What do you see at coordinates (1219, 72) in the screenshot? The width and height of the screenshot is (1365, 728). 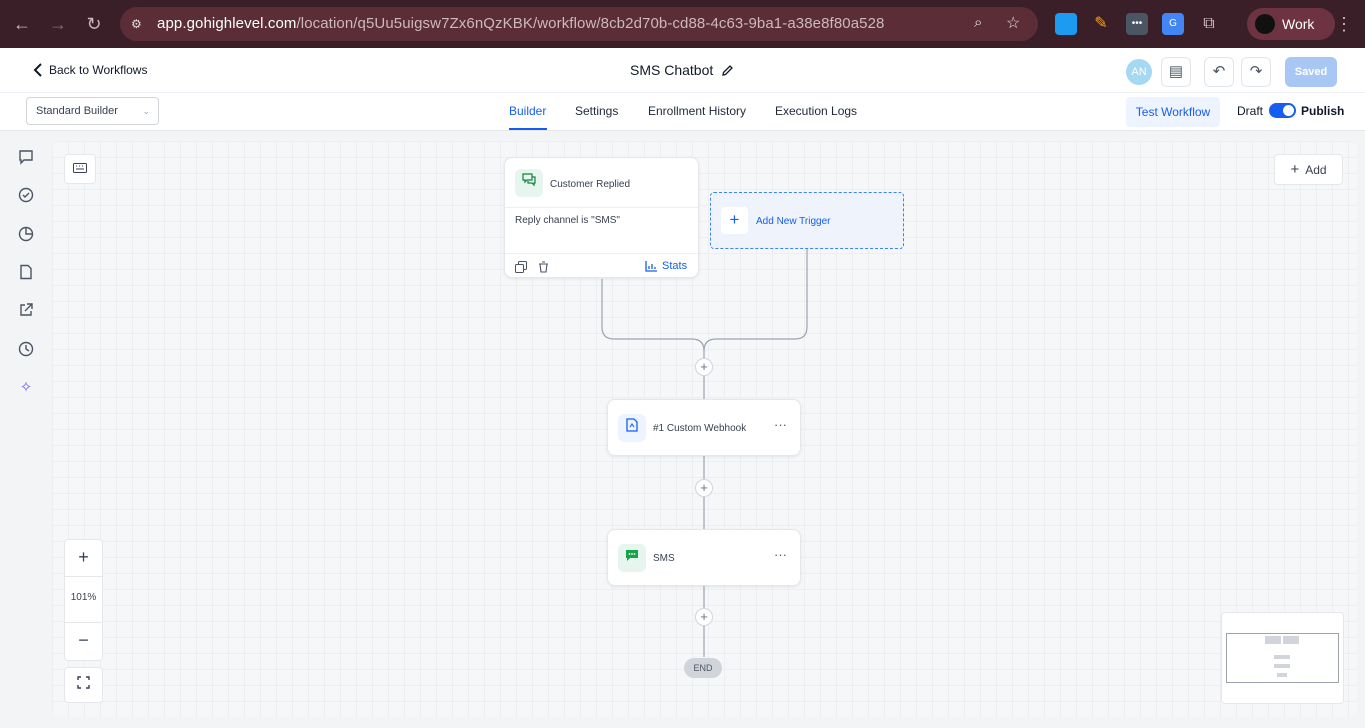 I see `undo-icon: ↶` at bounding box center [1219, 72].